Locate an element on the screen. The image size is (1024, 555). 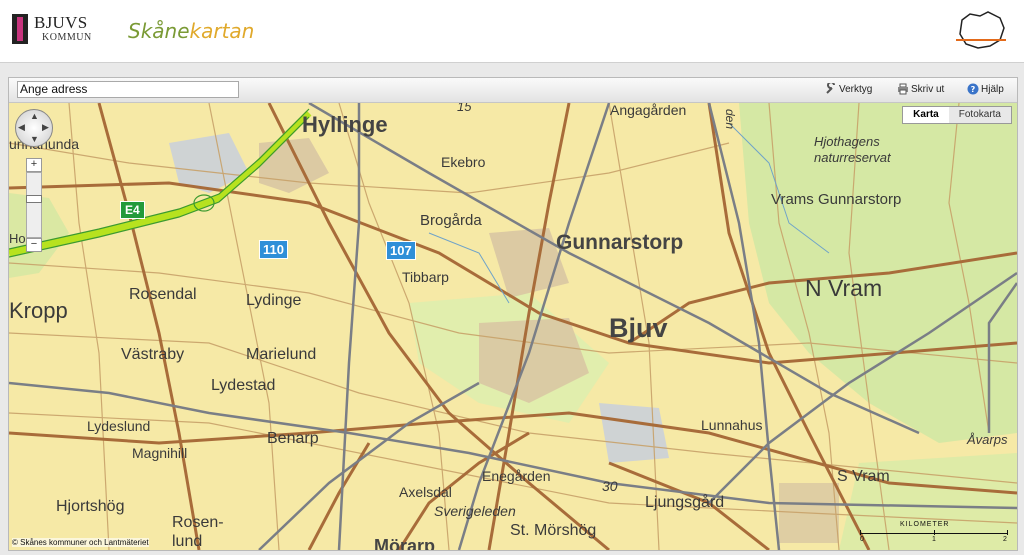
zoom-out-button: − is located at coordinates (34, 245).